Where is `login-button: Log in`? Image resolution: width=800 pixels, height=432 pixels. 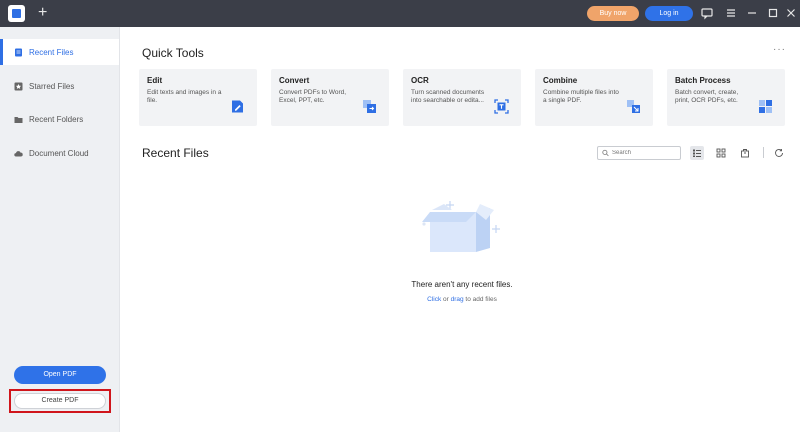 login-button: Log in is located at coordinates (669, 13).